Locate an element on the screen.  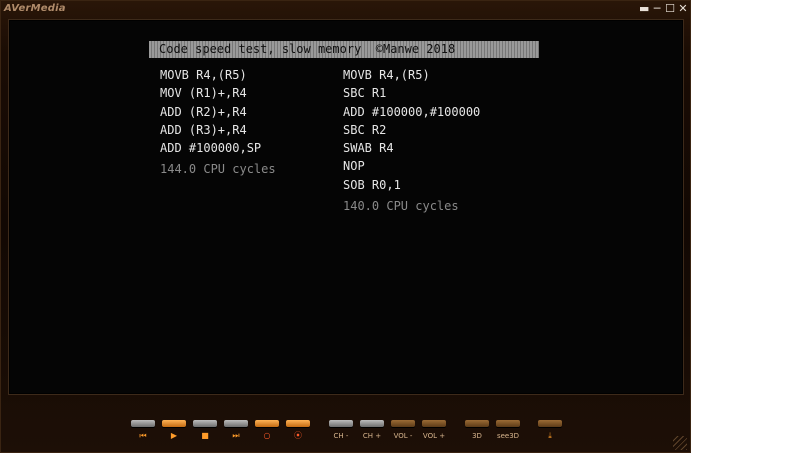
prev-icon: ⏮ is located at coordinates (143, 435).